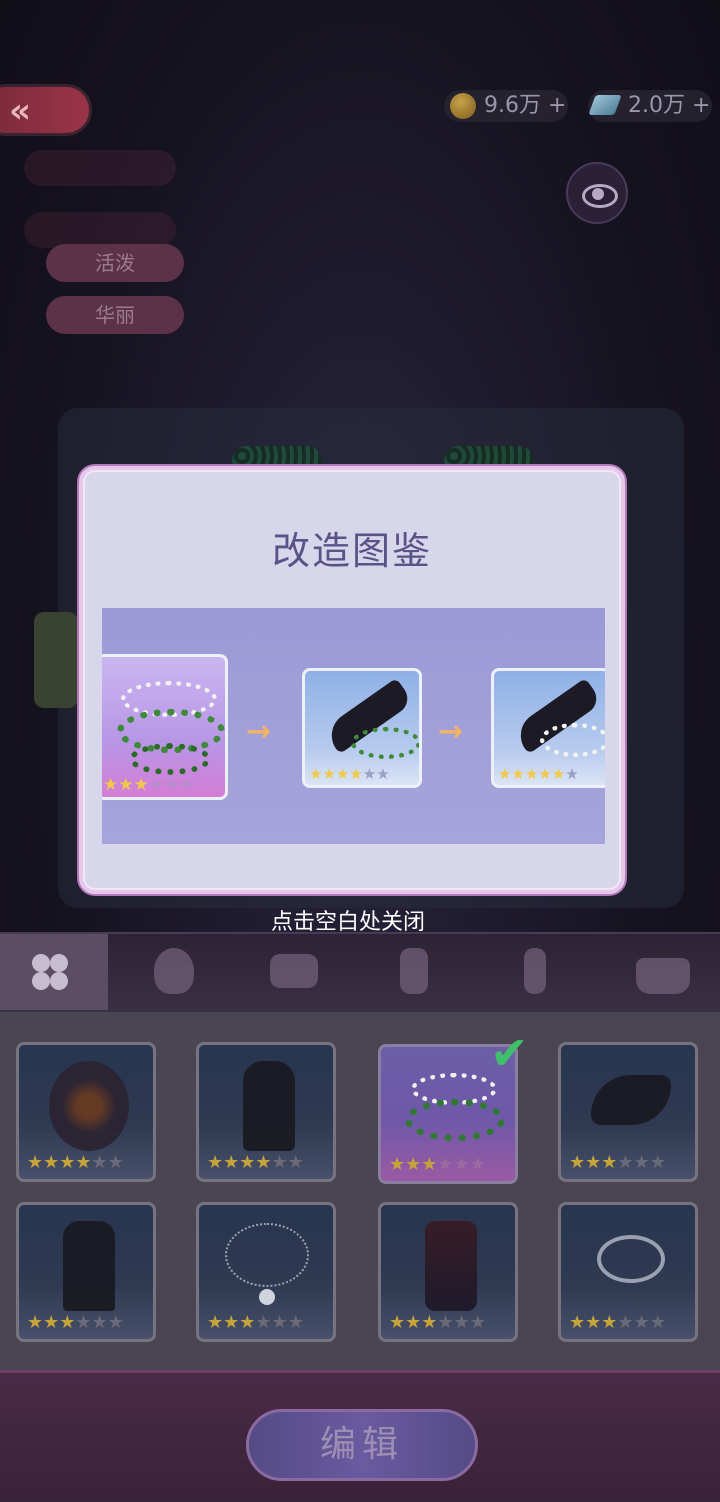 Image resolution: width=720 pixels, height=1502 pixels. I want to click on item-card-hair-accessory: ★★★★★★, so click(628, 1112).